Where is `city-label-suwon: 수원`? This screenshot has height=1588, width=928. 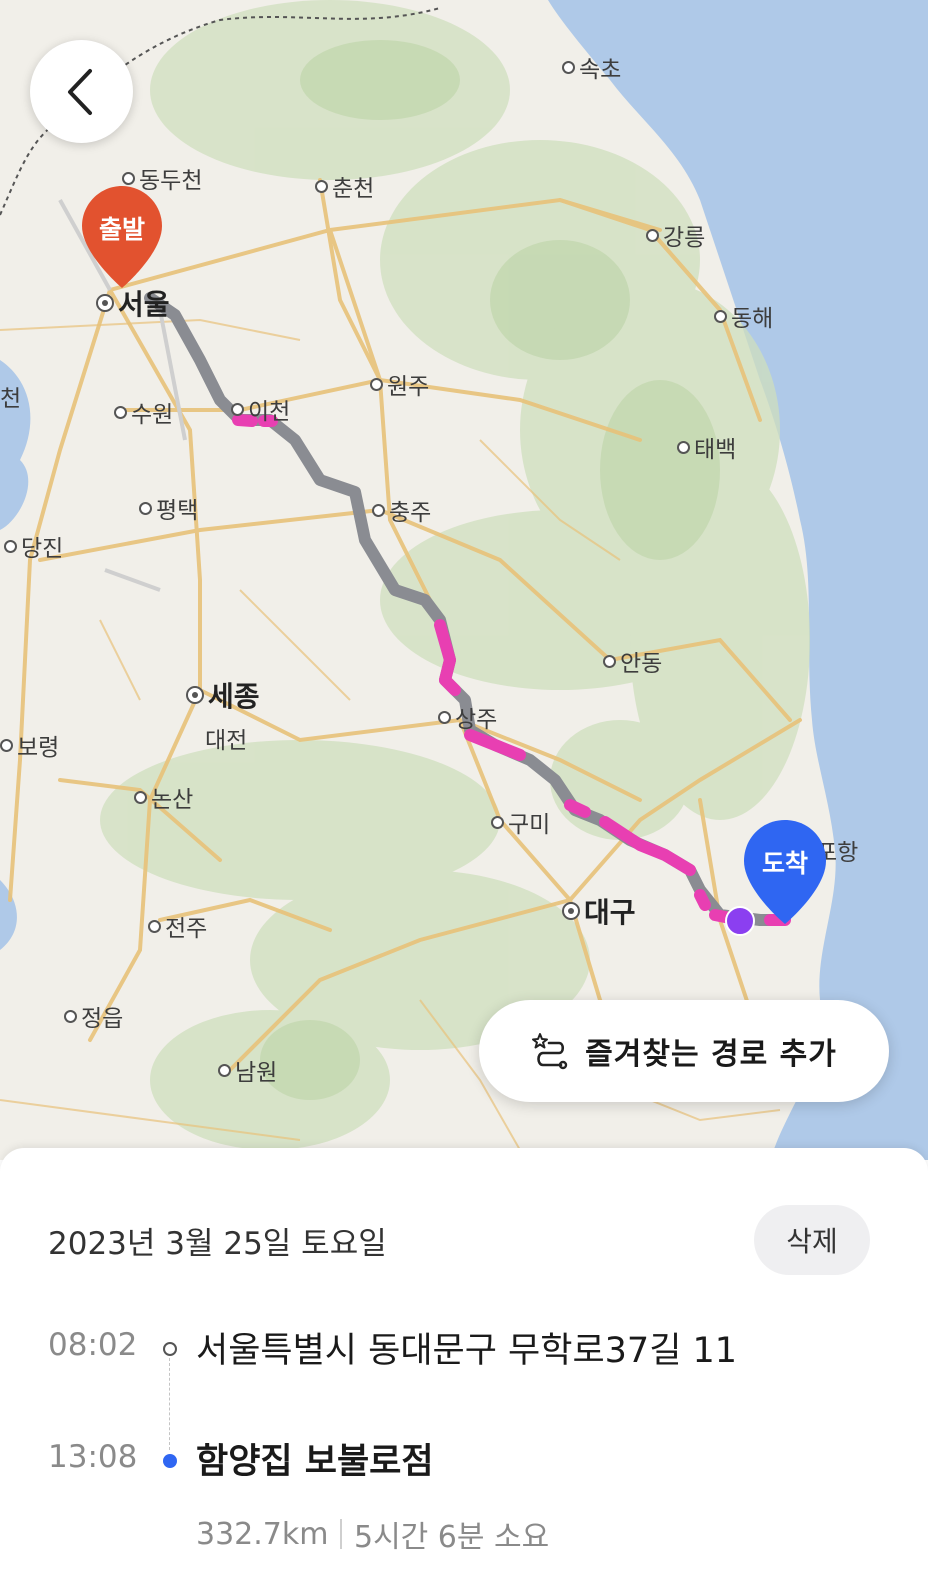
city-label-suwon: 수원 is located at coordinates (143, 412).